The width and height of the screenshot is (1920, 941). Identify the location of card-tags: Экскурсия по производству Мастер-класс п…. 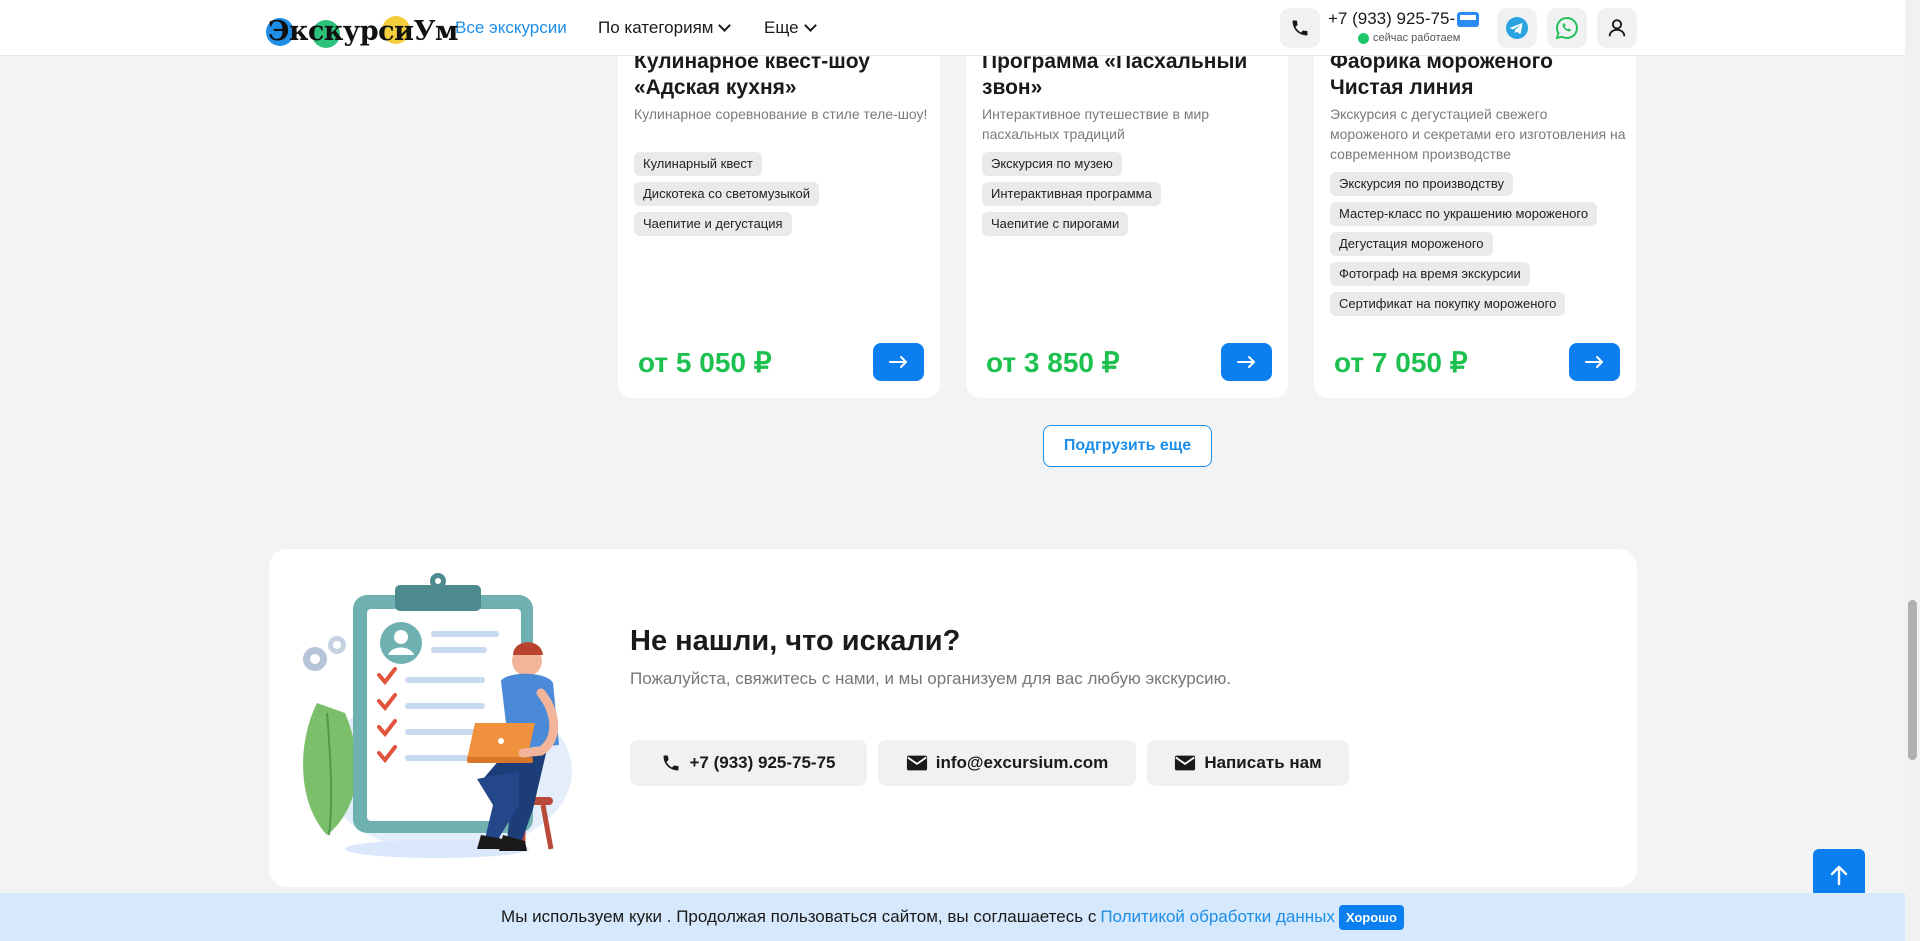
(1478, 244).